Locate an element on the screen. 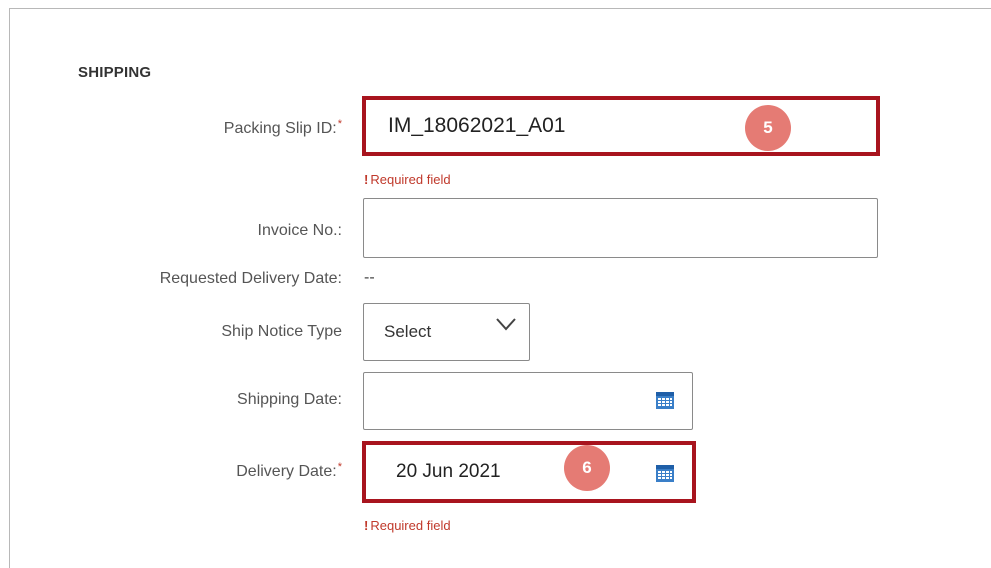 The image size is (991, 568). packing-slip-value: IM_18062021_A01 is located at coordinates (477, 125).